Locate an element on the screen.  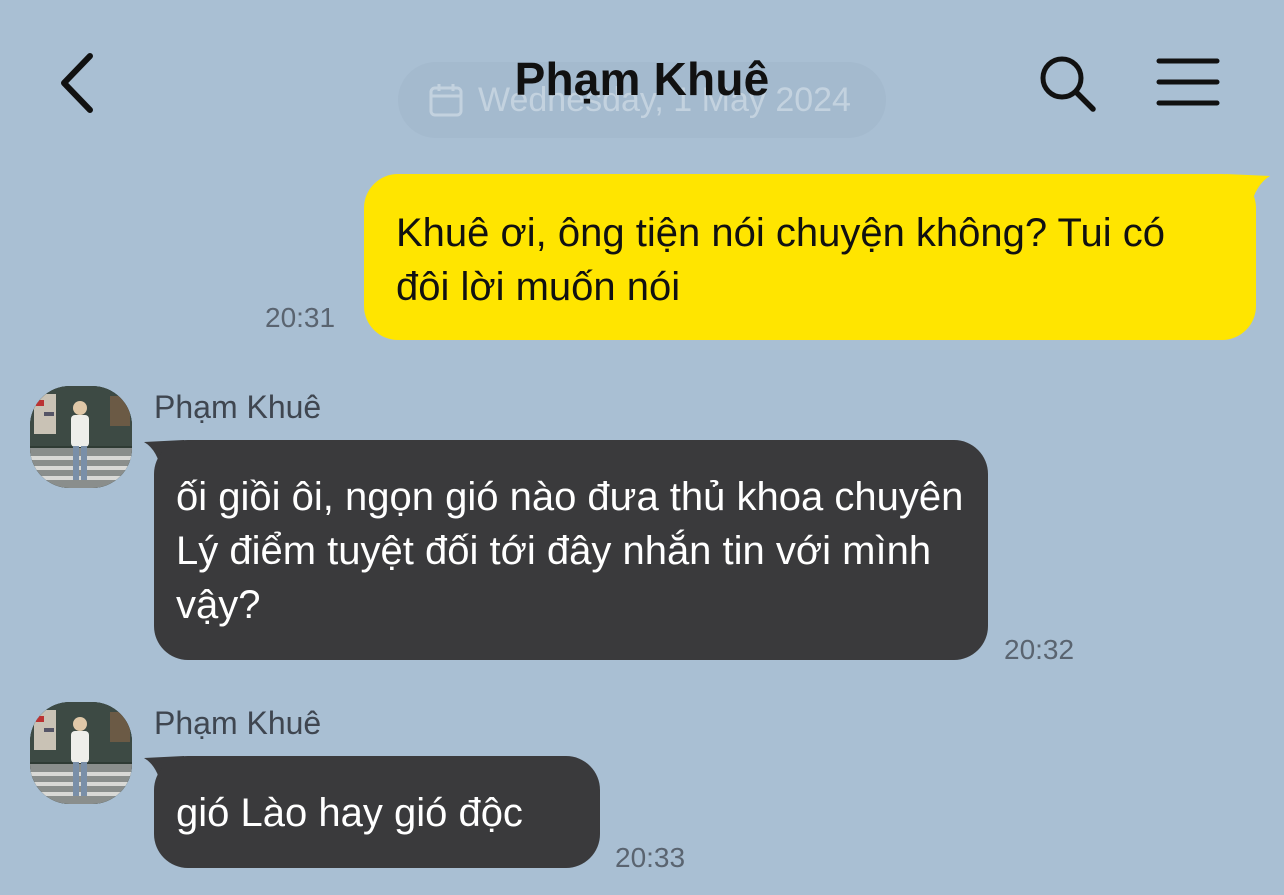
message-text: gió Lào hay gió độc is located at coordinates (349, 813).